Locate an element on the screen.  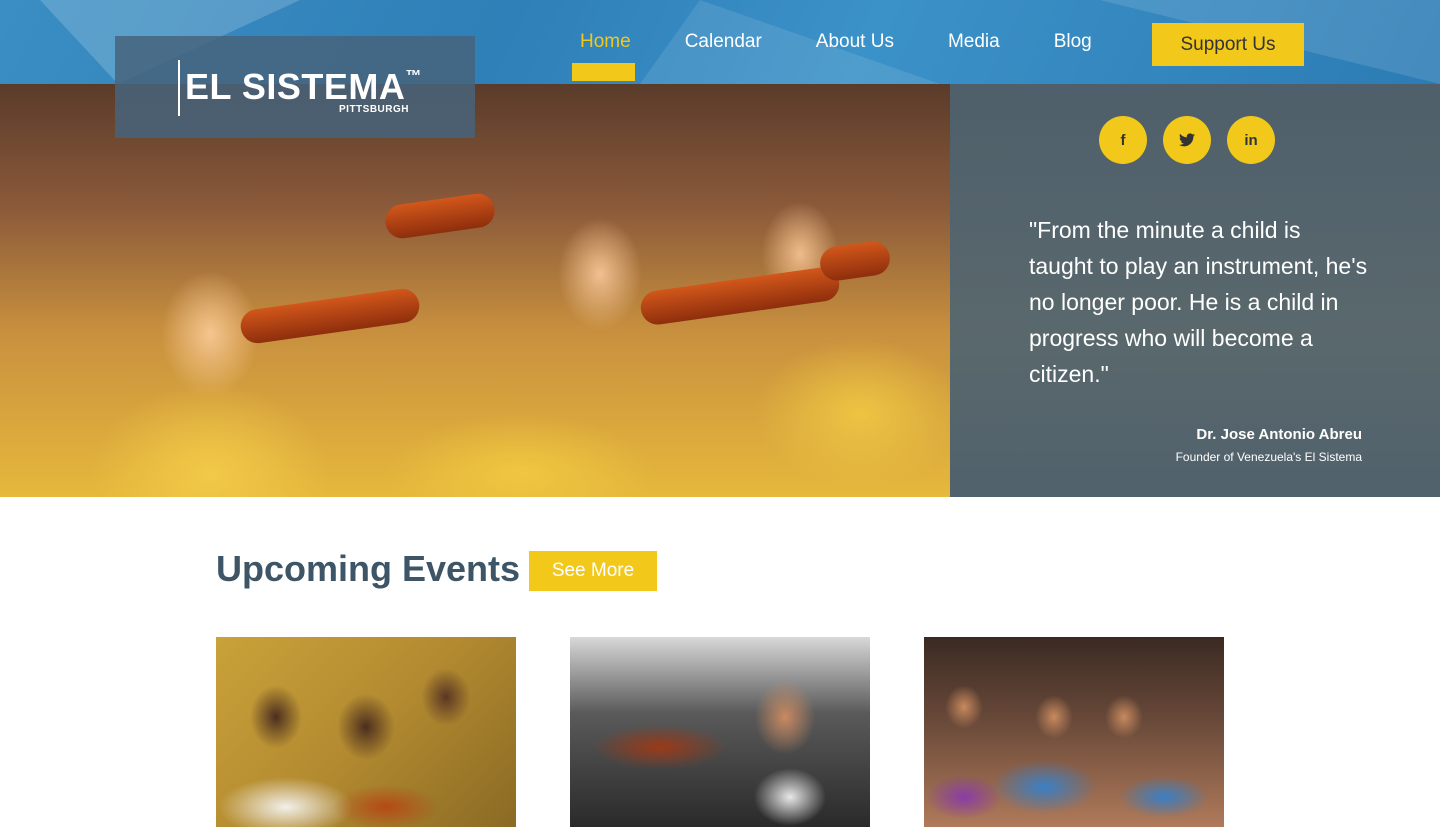
nav-item-label: Home is located at coordinates (605, 41).